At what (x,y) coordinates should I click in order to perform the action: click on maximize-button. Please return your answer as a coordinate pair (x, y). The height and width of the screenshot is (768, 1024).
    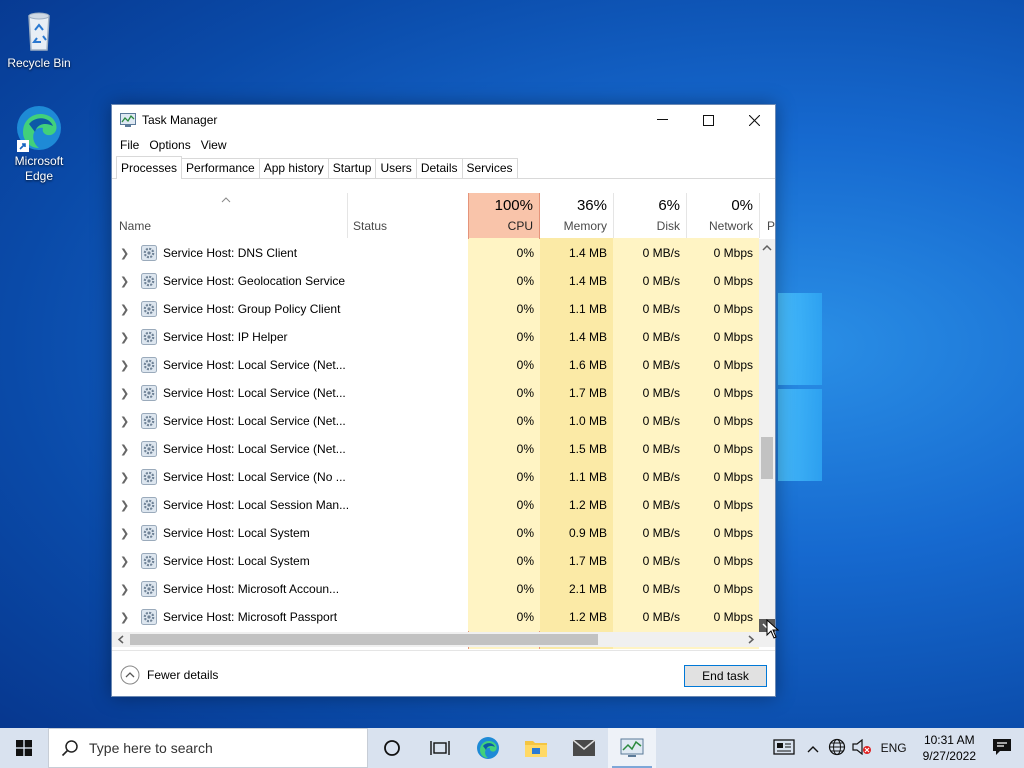
    Looking at the image, I should click on (708, 120).